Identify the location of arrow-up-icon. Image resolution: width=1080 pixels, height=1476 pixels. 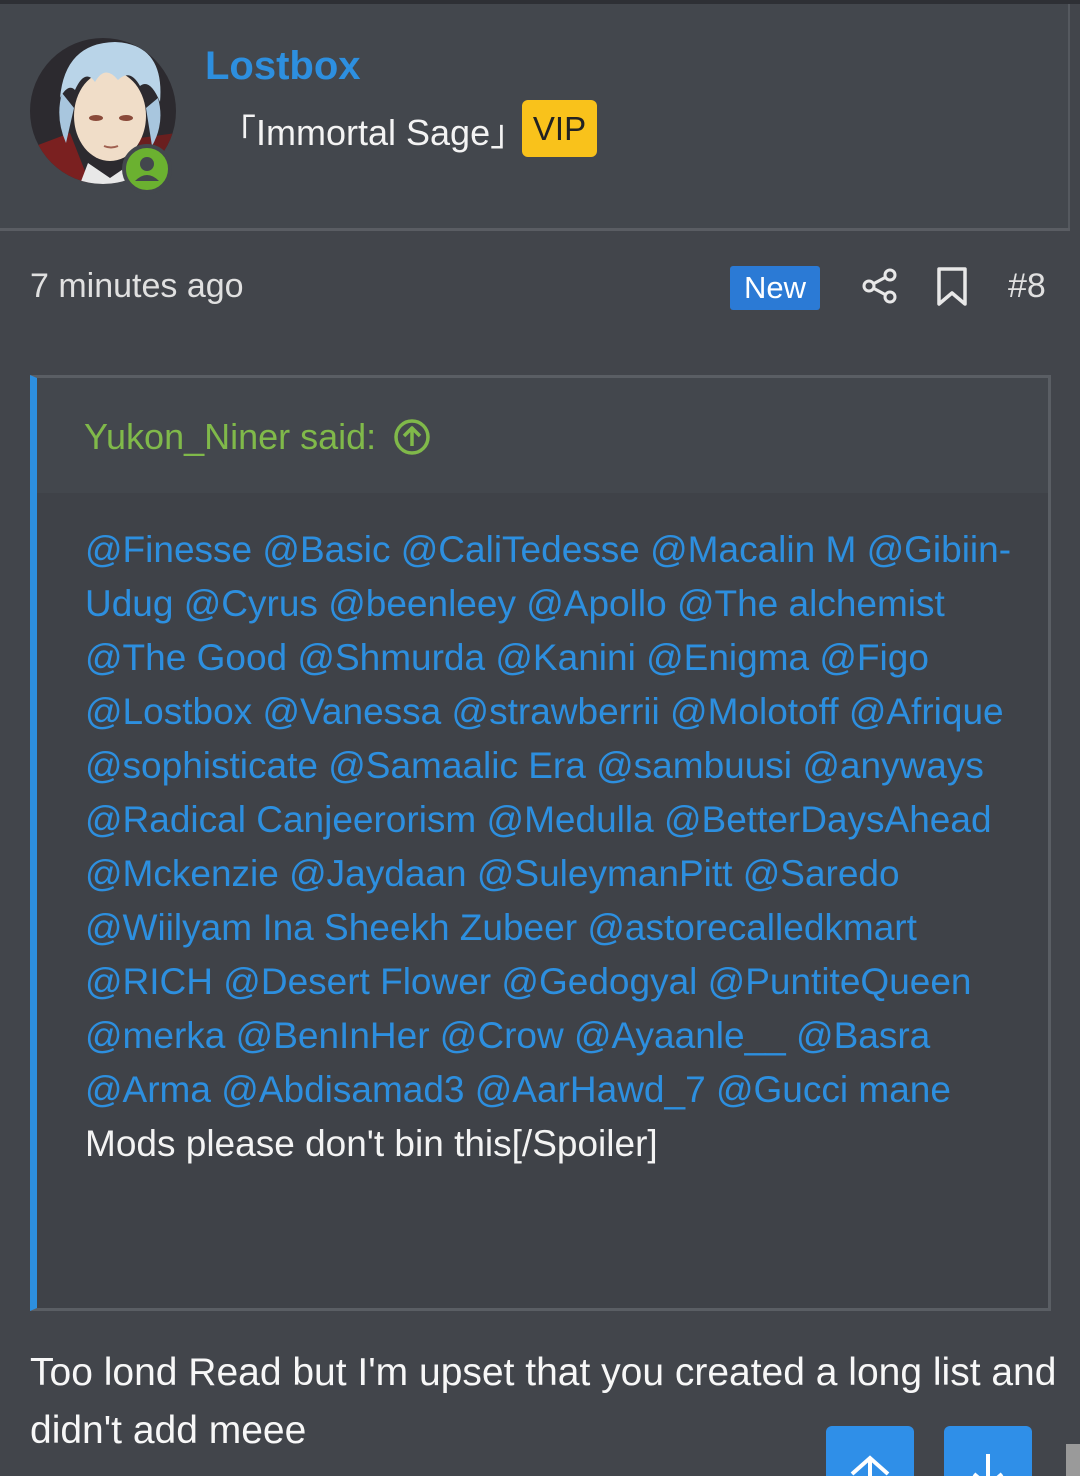
(870, 1465).